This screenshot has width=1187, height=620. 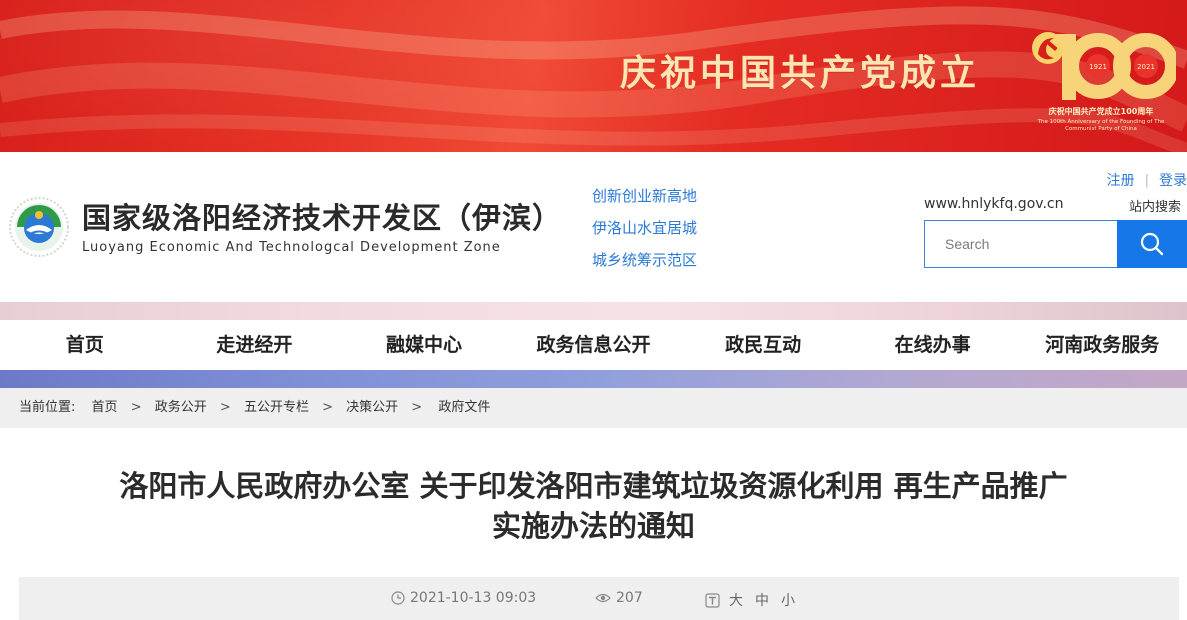 I want to click on breadcrumb-item-gov-affairs: 政务公开, so click(x=181, y=408).